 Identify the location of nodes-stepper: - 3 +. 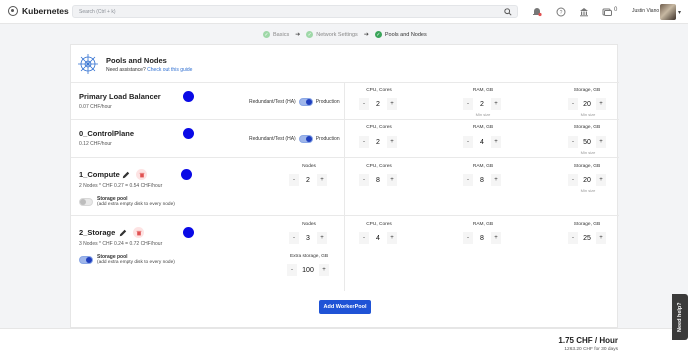
(308, 238).